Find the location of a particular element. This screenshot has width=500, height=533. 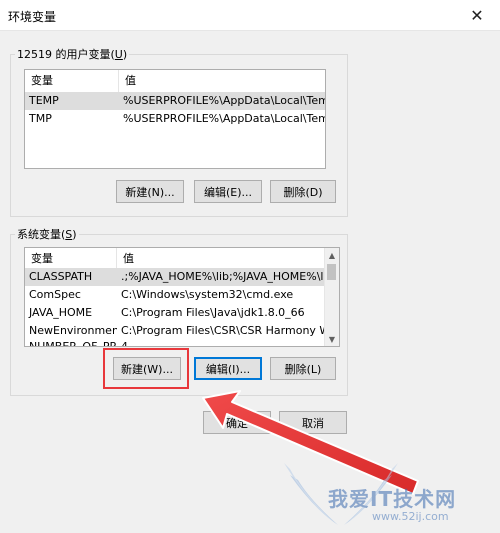

watermark-text: 我爱IT技术网 is located at coordinates (392, 499).